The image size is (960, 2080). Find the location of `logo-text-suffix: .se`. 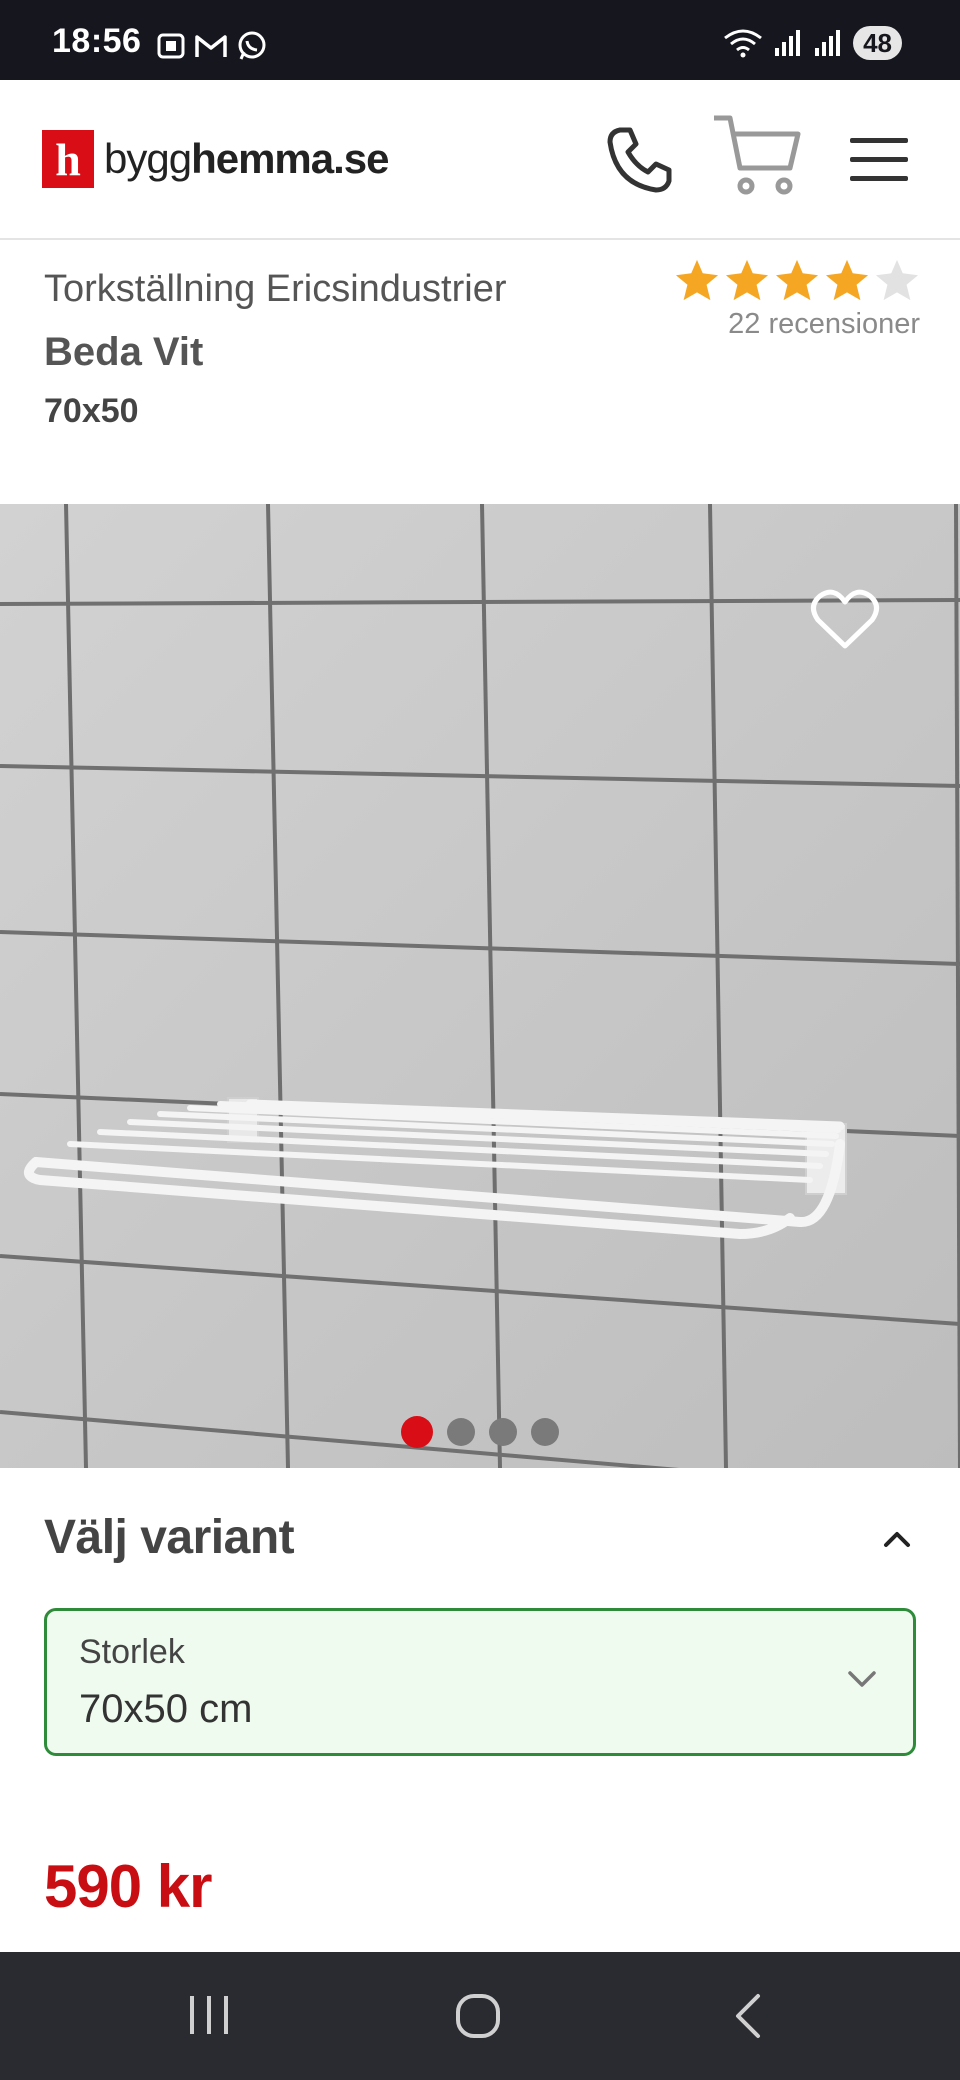

logo-text-suffix: .se is located at coordinates (361, 158).